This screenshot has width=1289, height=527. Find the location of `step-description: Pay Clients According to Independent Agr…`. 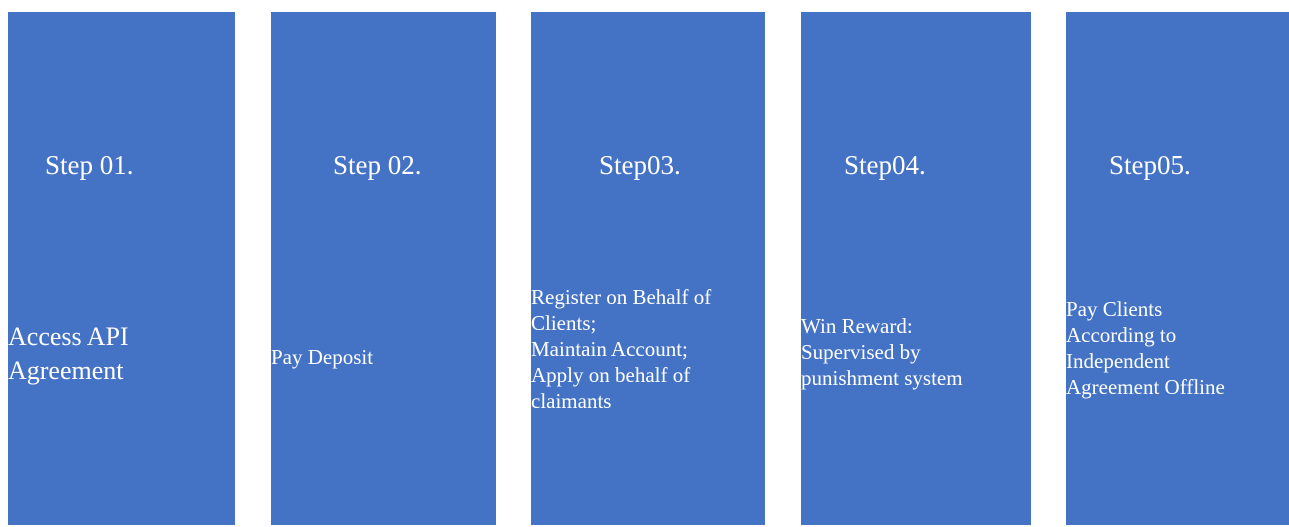

step-description: Pay Clients According to Independent Agr… is located at coordinates (1145, 348).